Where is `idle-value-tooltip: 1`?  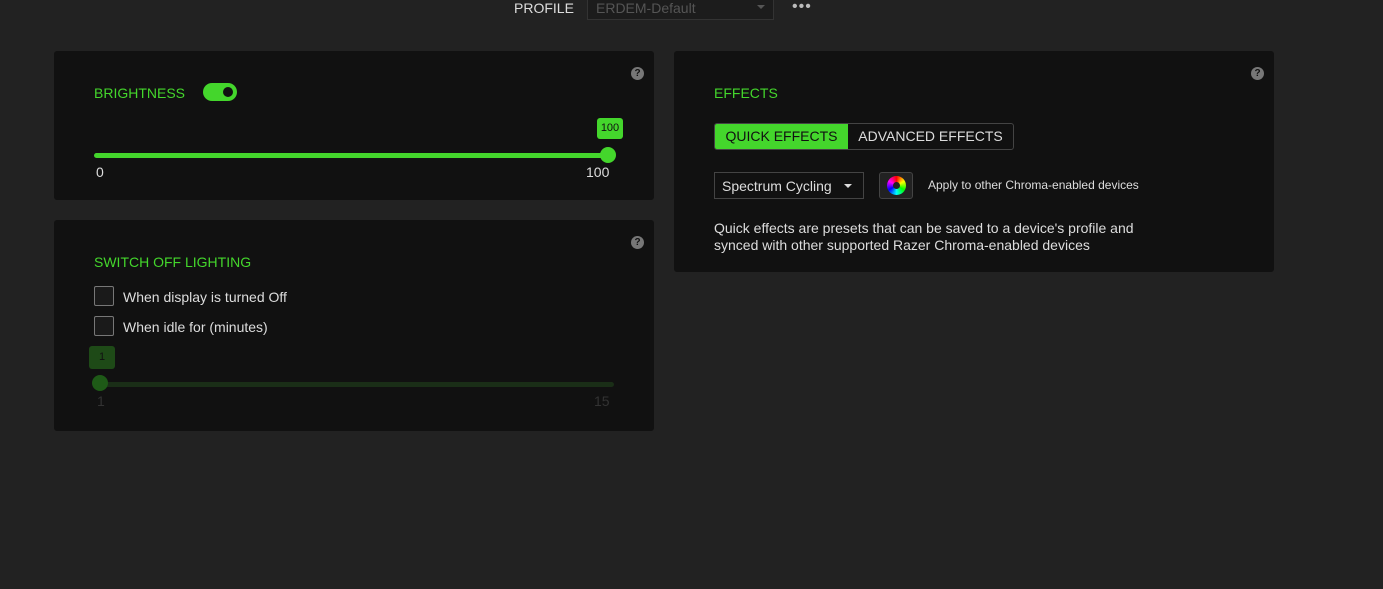 idle-value-tooltip: 1 is located at coordinates (102, 357).